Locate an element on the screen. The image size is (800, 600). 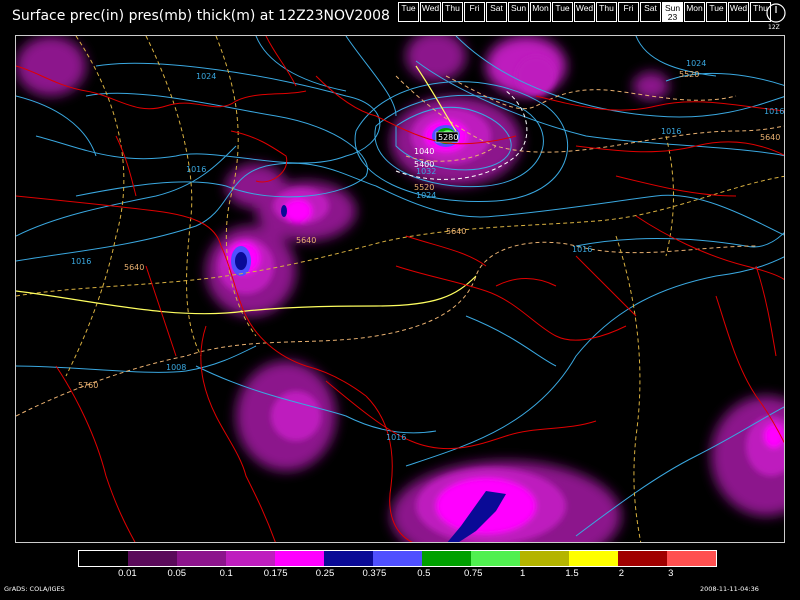
thickness-label: 5760 is located at coordinates (88, 385).